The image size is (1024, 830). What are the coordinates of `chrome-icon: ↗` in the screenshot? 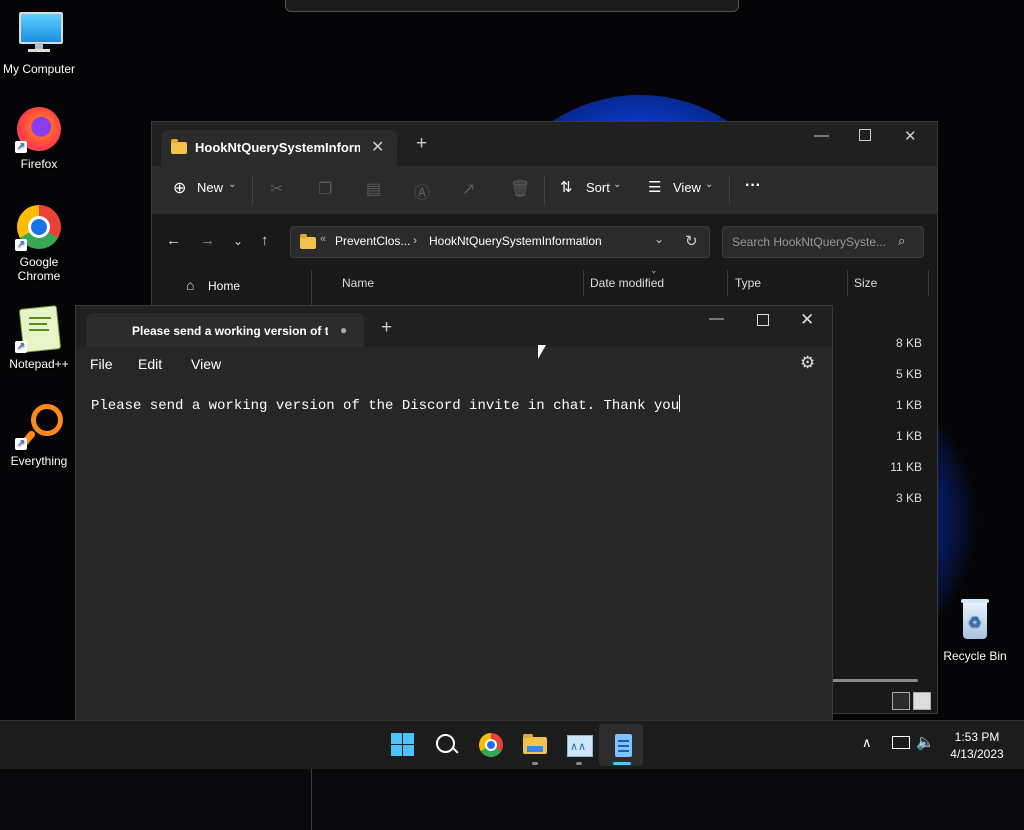 It's located at (39, 227).